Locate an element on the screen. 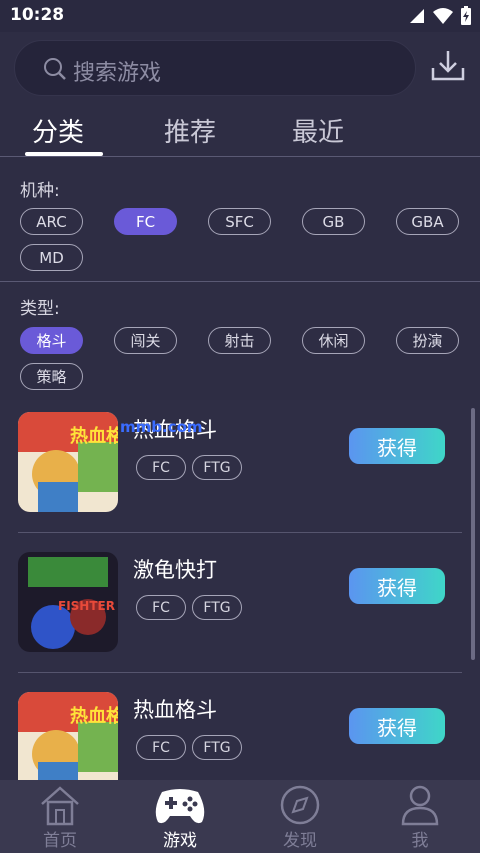 The image size is (480, 853). game-thumbnail: FISHTER is located at coordinates (68, 602).